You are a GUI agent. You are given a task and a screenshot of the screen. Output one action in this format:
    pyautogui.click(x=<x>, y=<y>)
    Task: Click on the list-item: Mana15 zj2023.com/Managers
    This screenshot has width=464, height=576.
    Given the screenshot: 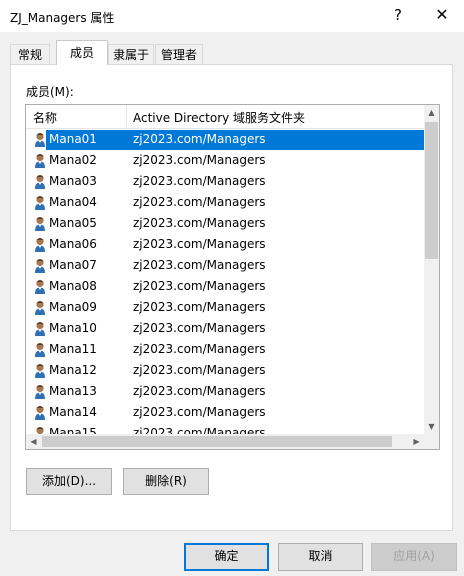 What is the action you would take?
    pyautogui.click(x=225, y=428)
    